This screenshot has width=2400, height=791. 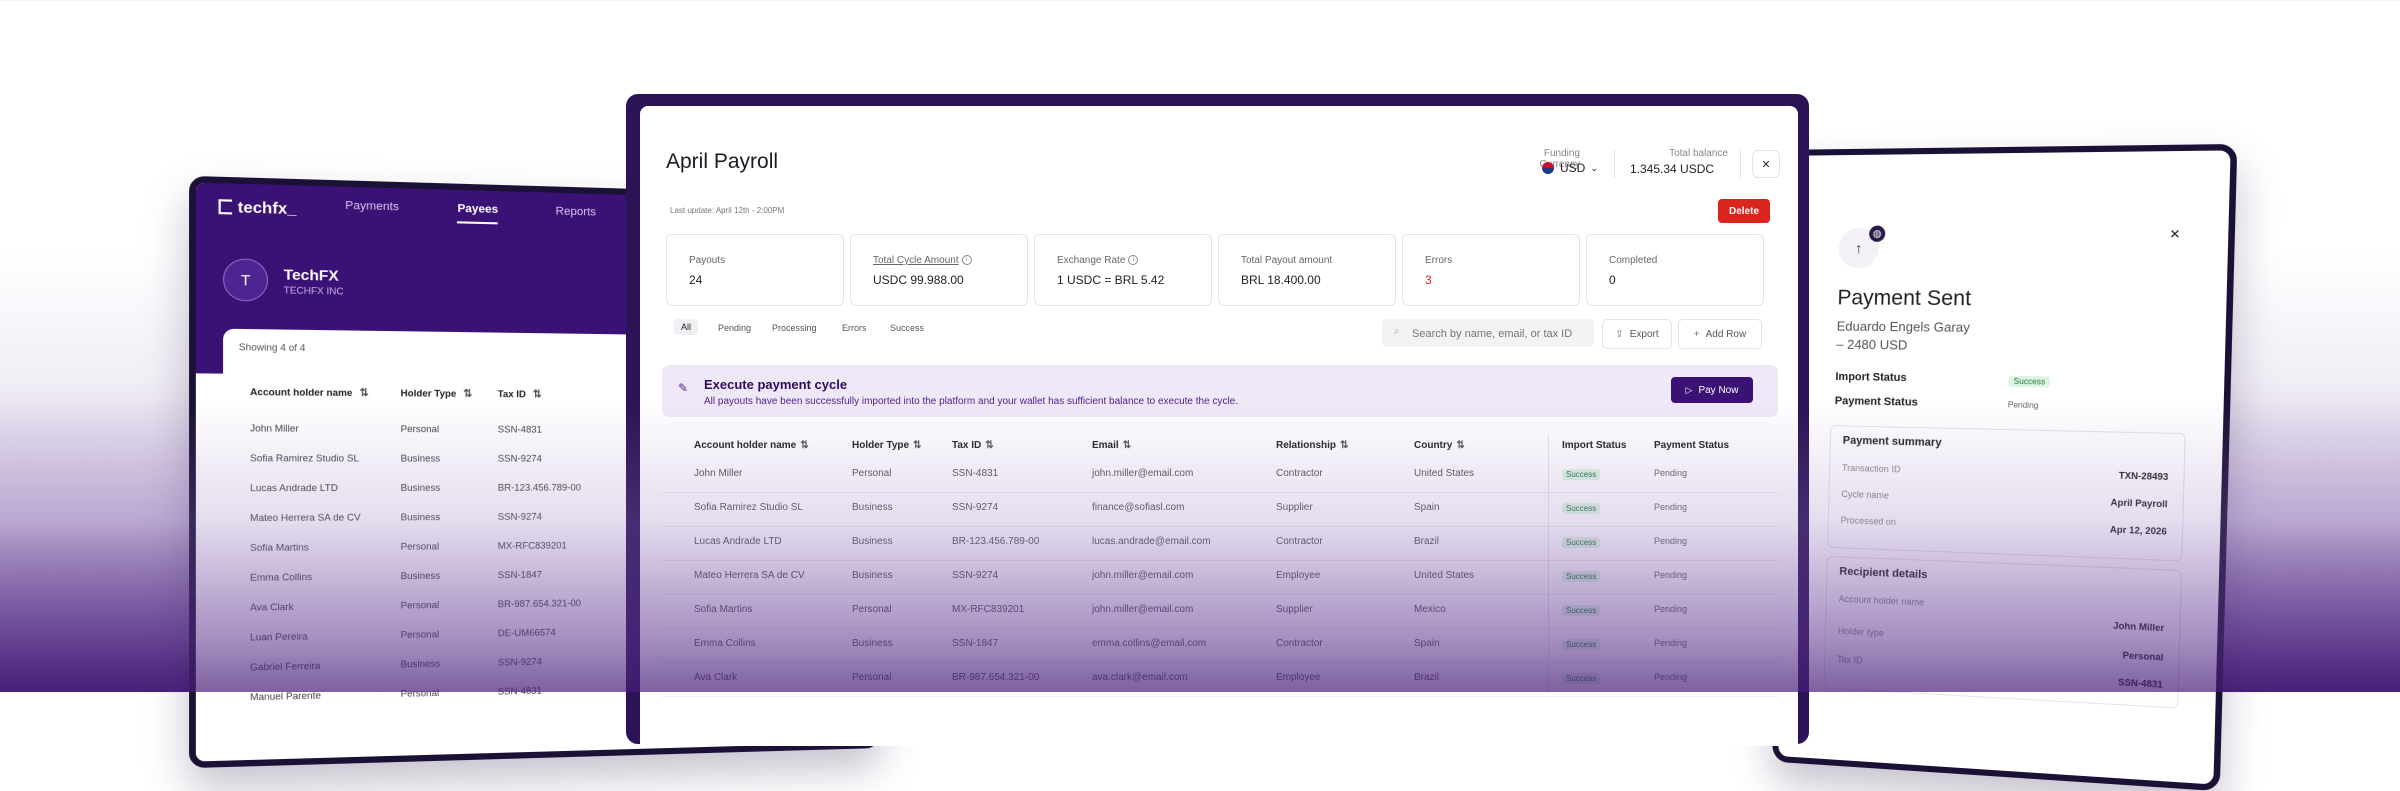 I want to click on close-button: ✕, so click(x=1766, y=164).